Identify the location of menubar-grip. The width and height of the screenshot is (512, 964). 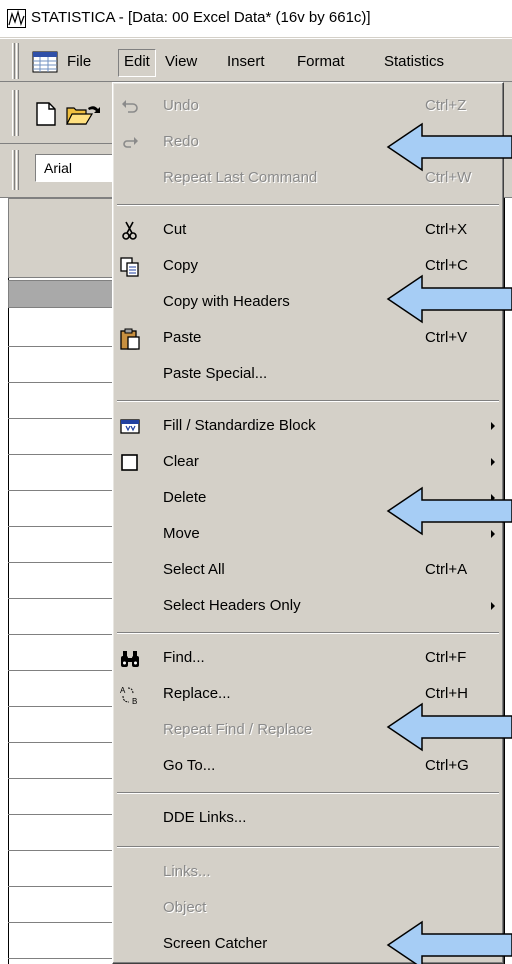
(13, 61).